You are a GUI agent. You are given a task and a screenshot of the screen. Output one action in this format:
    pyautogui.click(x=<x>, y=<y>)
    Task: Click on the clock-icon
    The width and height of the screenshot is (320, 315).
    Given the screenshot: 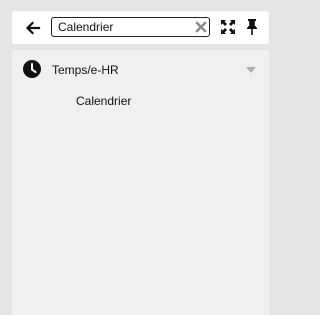 What is the action you would take?
    pyautogui.click(x=32, y=69)
    